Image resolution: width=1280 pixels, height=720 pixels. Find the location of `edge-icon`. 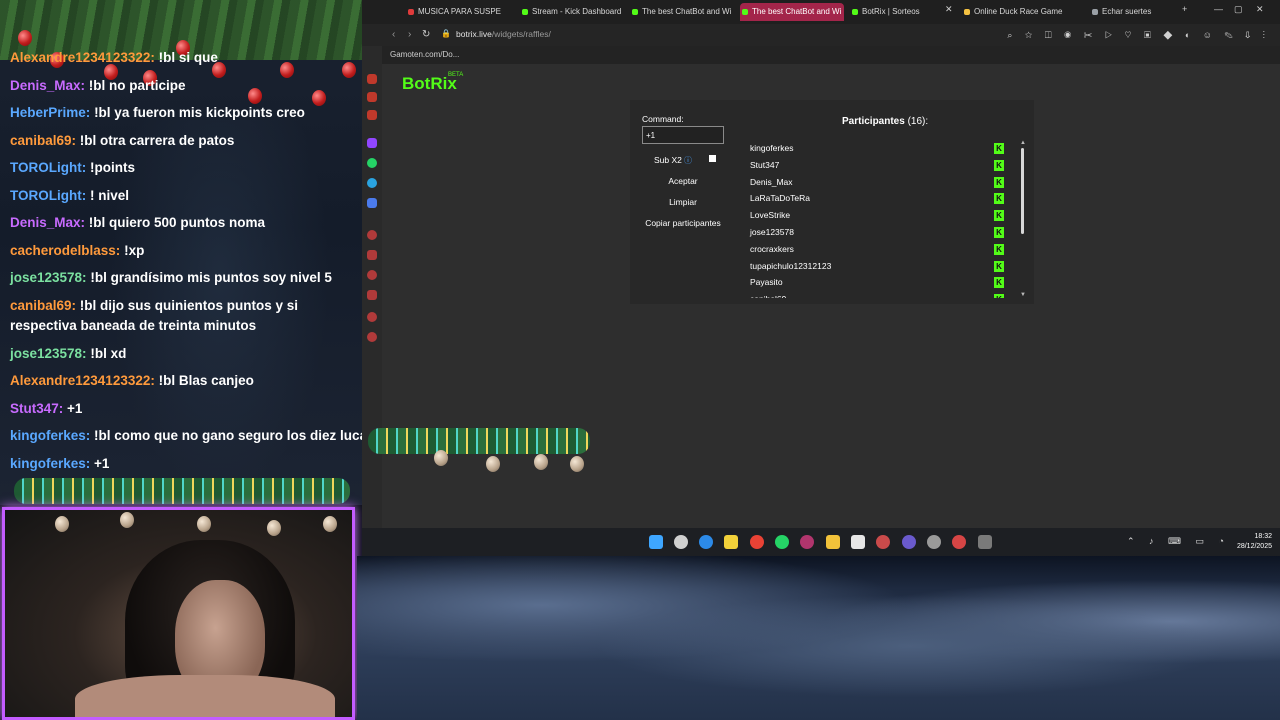

edge-icon is located at coordinates (706, 542).